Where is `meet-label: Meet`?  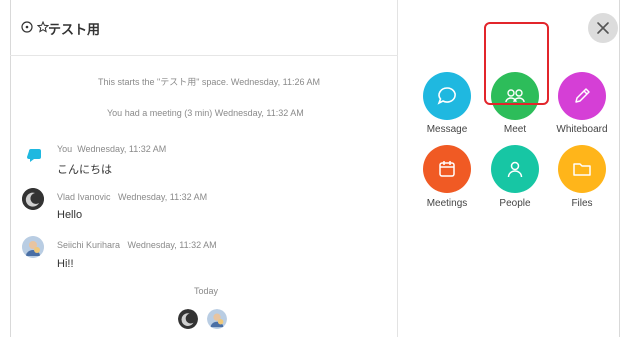
meet-label: Meet is located at coordinates (515, 129).